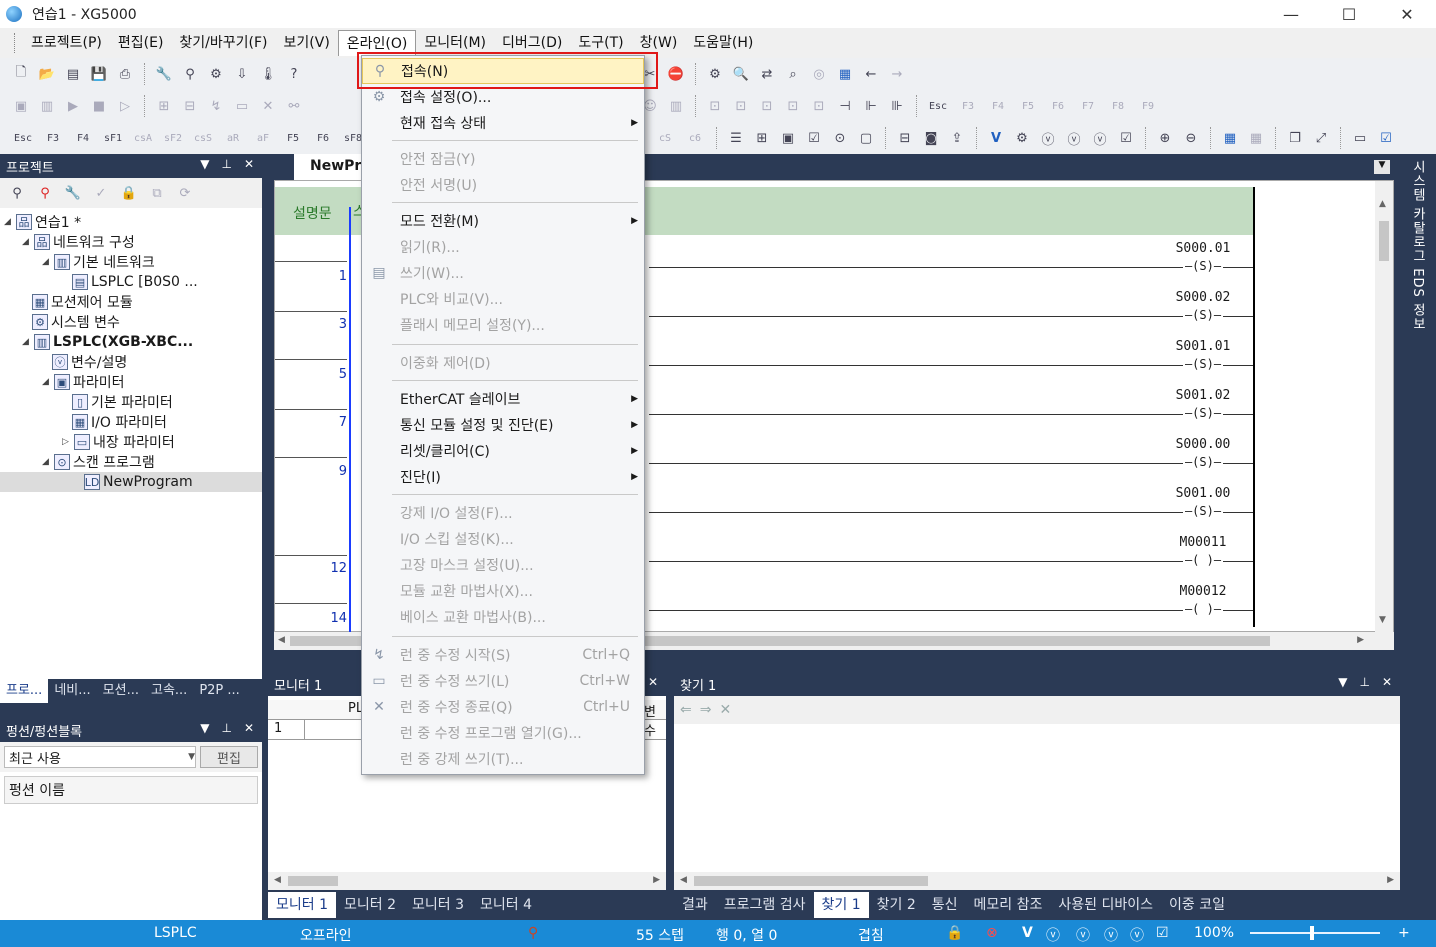 The height and width of the screenshot is (947, 1436). What do you see at coordinates (793, 106) in the screenshot?
I see `block4-icon: ⊡` at bounding box center [793, 106].